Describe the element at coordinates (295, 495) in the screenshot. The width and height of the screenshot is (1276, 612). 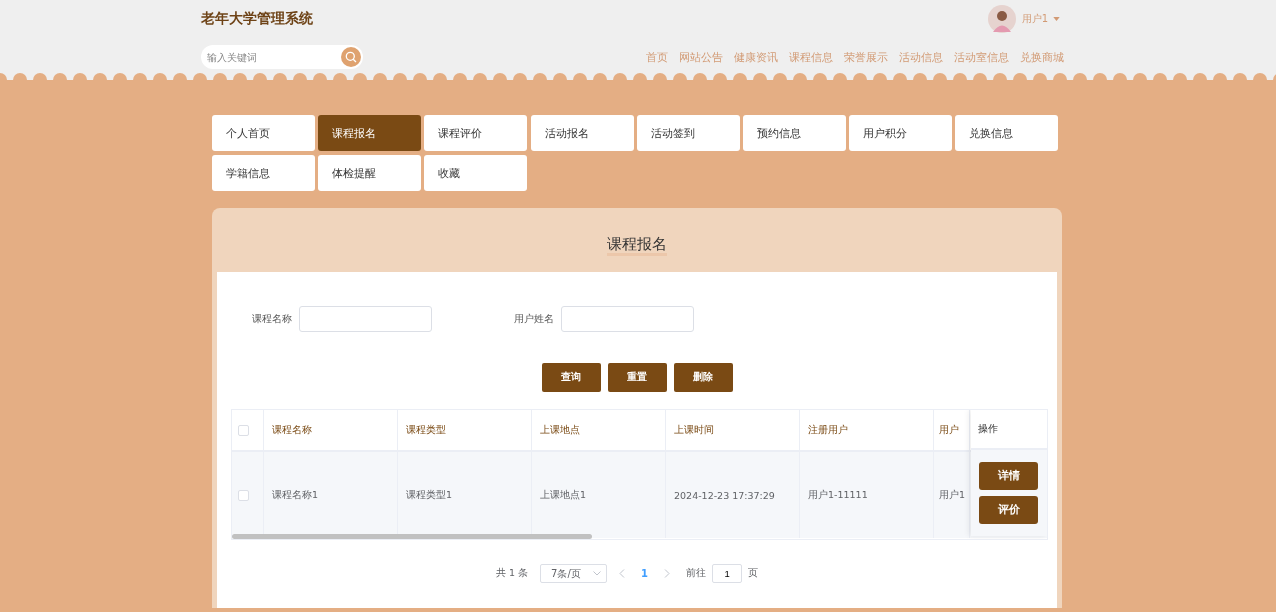
I see `table-cell: 课程名称1` at that location.